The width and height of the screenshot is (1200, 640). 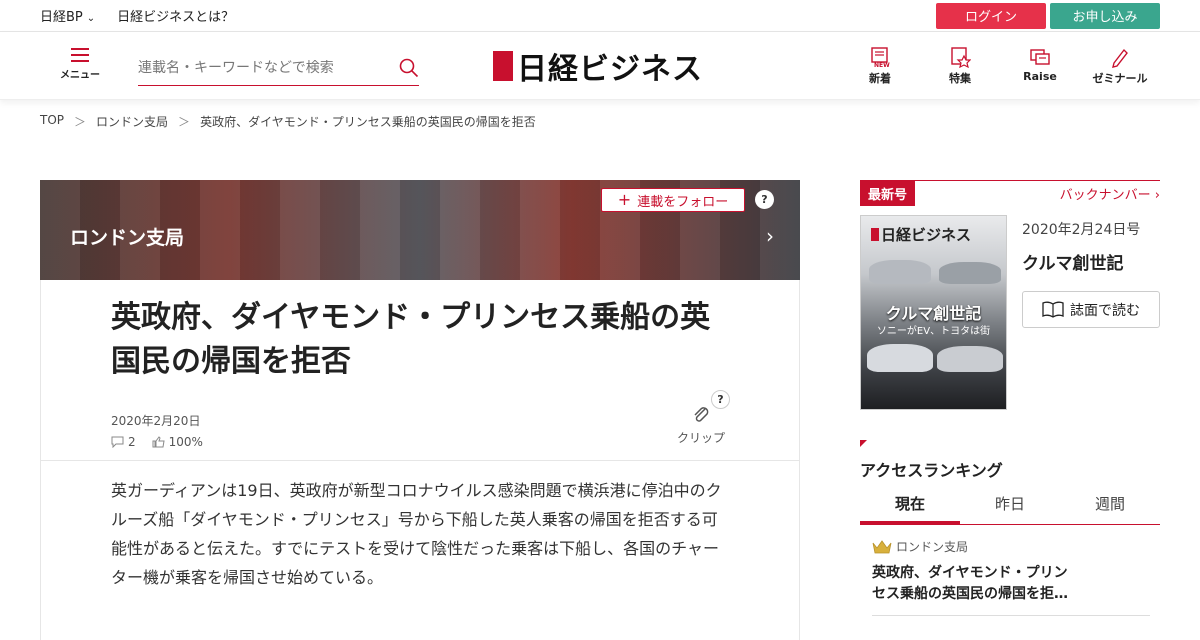 What do you see at coordinates (764, 199) in the screenshot?
I see `help-icon: ?` at bounding box center [764, 199].